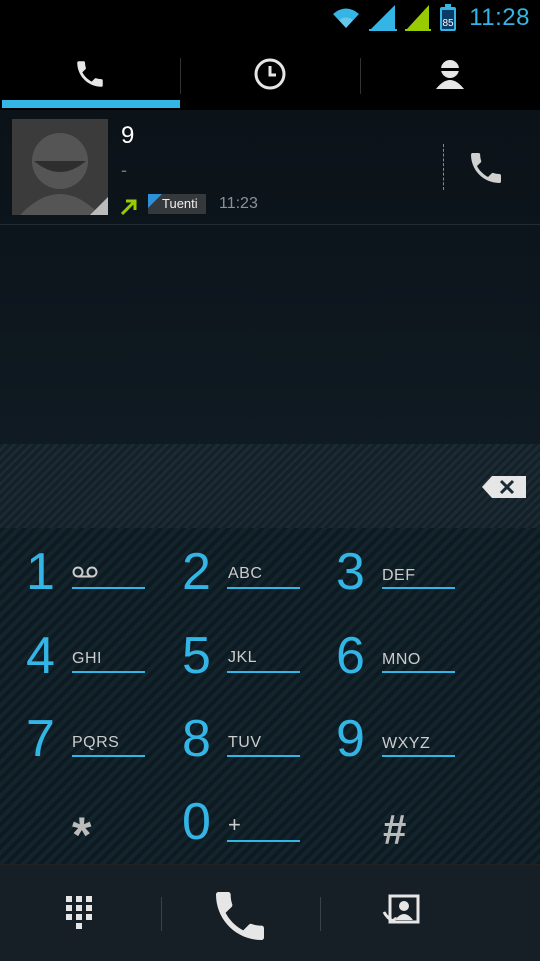 This screenshot has height=961, width=540. I want to click on call-icon, so click(240, 916).